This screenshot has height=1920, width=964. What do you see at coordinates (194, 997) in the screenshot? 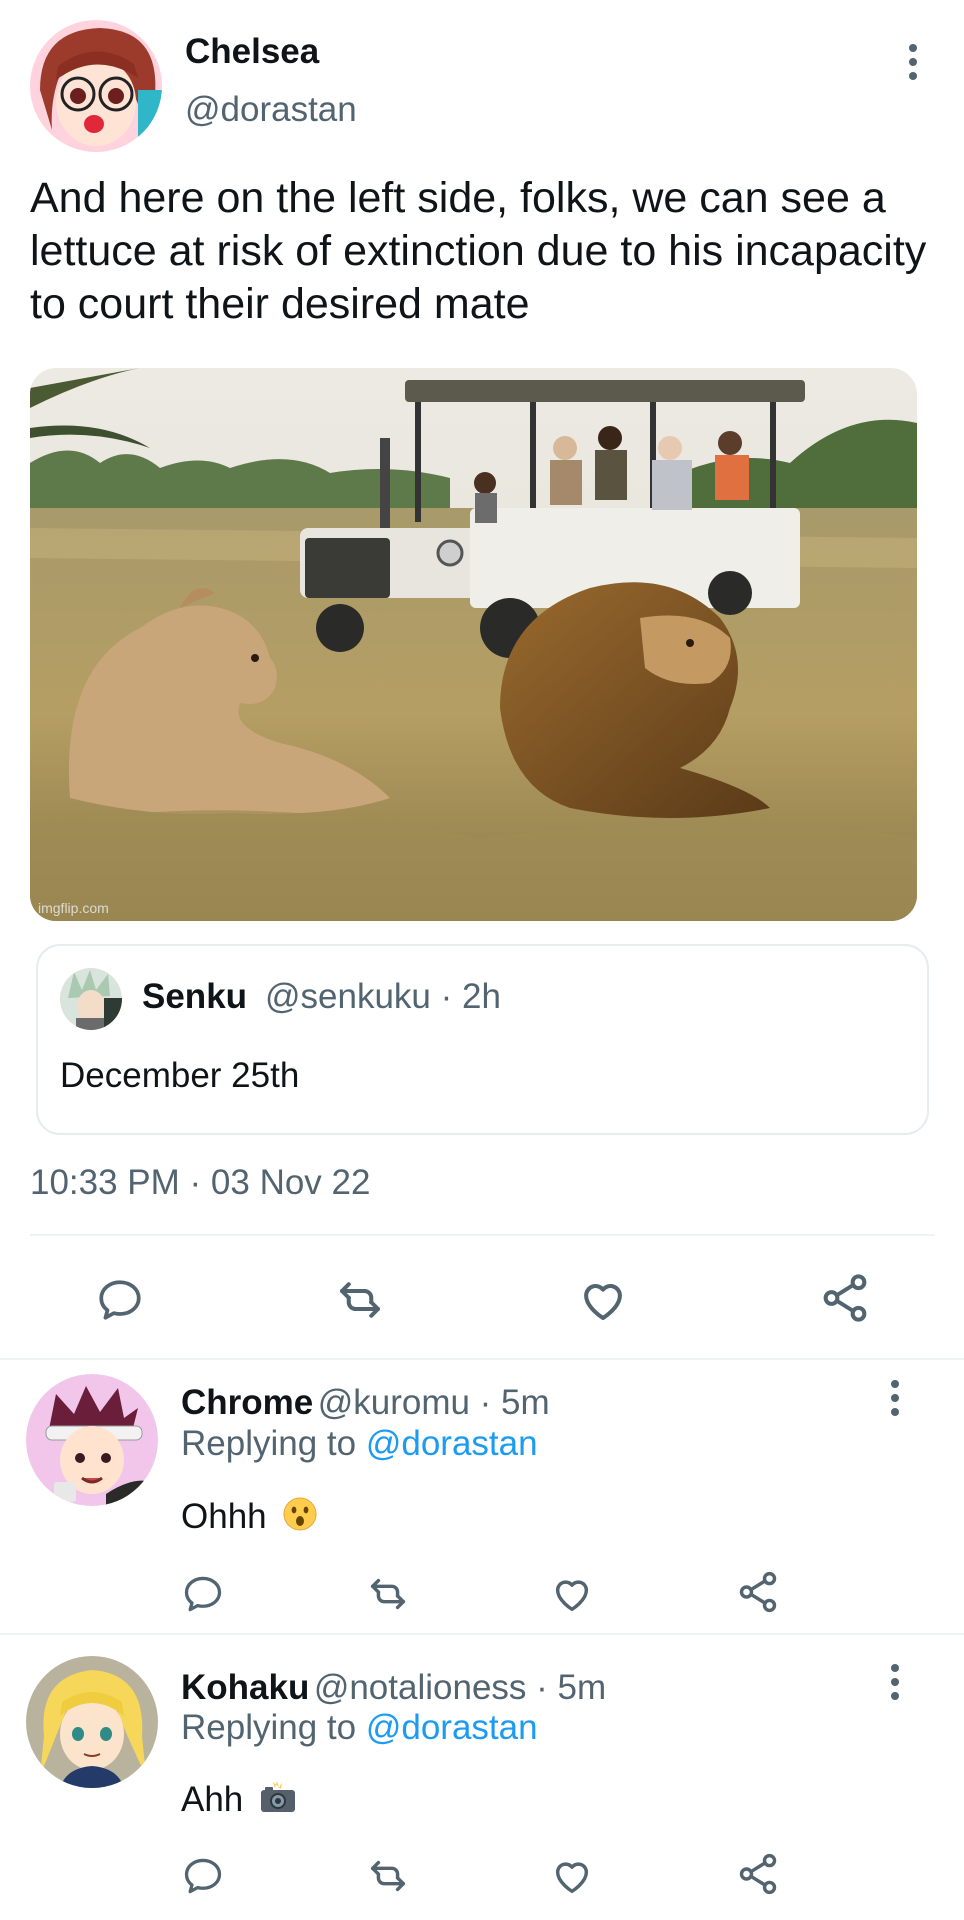
I see `quoted-author-name: Senku` at bounding box center [194, 997].